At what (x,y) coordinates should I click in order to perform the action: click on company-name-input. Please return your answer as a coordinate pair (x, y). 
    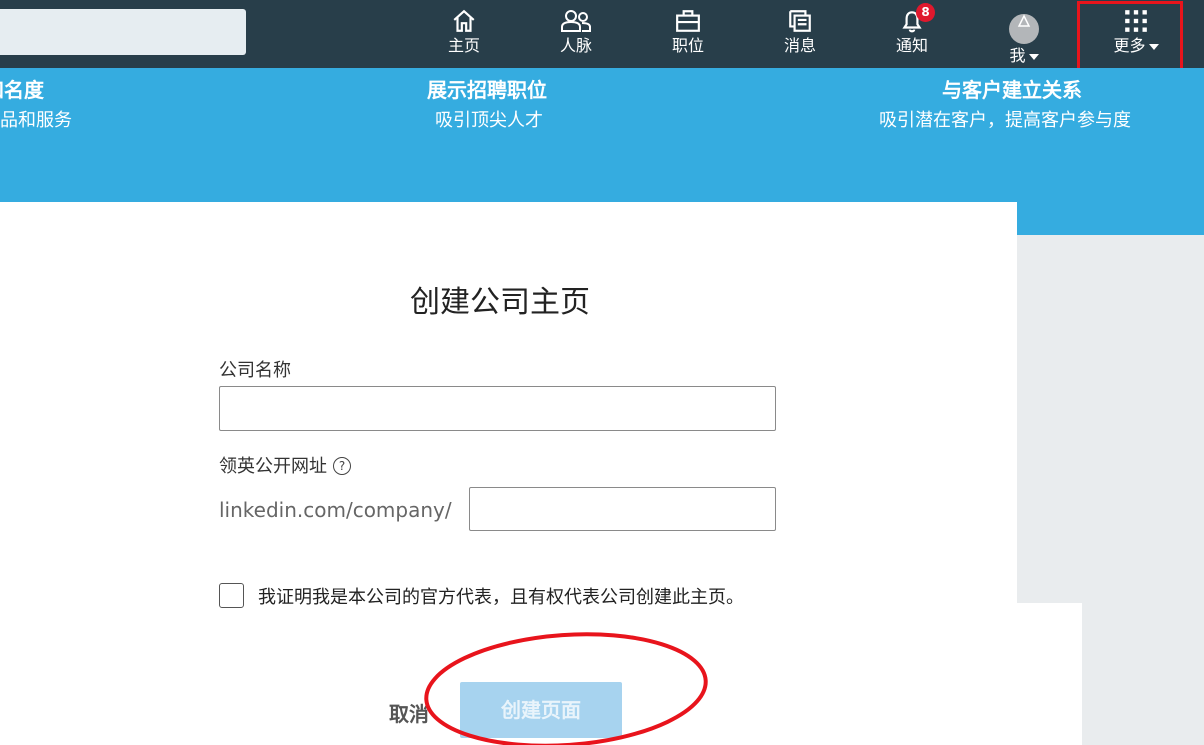
    Looking at the image, I should click on (497, 408).